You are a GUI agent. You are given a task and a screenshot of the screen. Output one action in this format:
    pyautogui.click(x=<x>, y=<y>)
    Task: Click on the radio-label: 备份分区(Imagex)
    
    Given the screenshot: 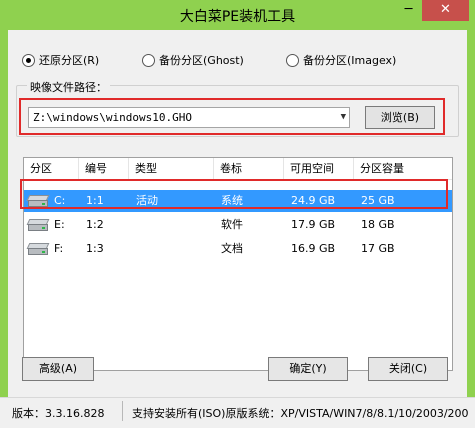 What is the action you would take?
    pyautogui.click(x=350, y=60)
    